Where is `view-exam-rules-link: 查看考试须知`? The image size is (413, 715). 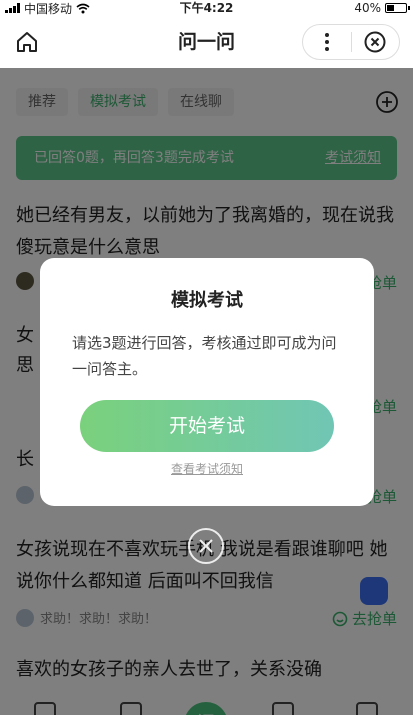 view-exam-rules-link: 查看考试须知 is located at coordinates (207, 468).